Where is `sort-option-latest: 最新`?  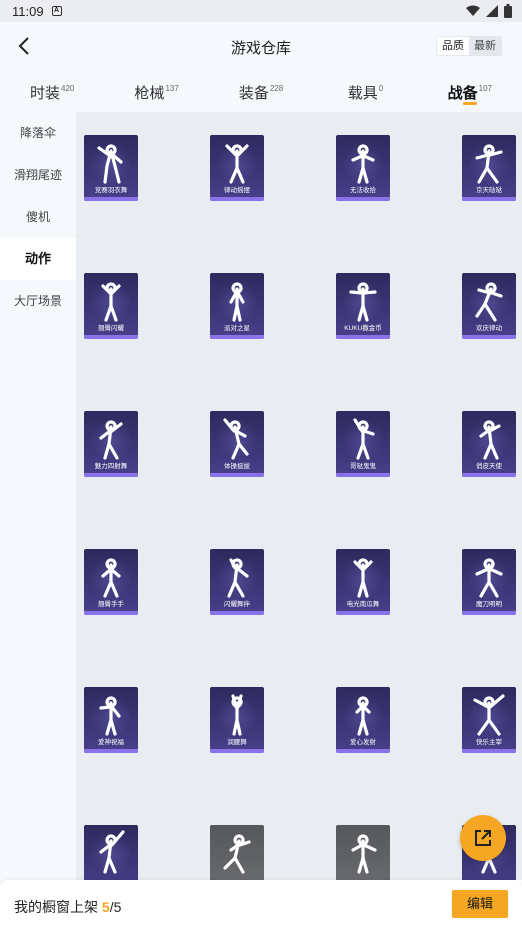 sort-option-latest: 最新 is located at coordinates (485, 46).